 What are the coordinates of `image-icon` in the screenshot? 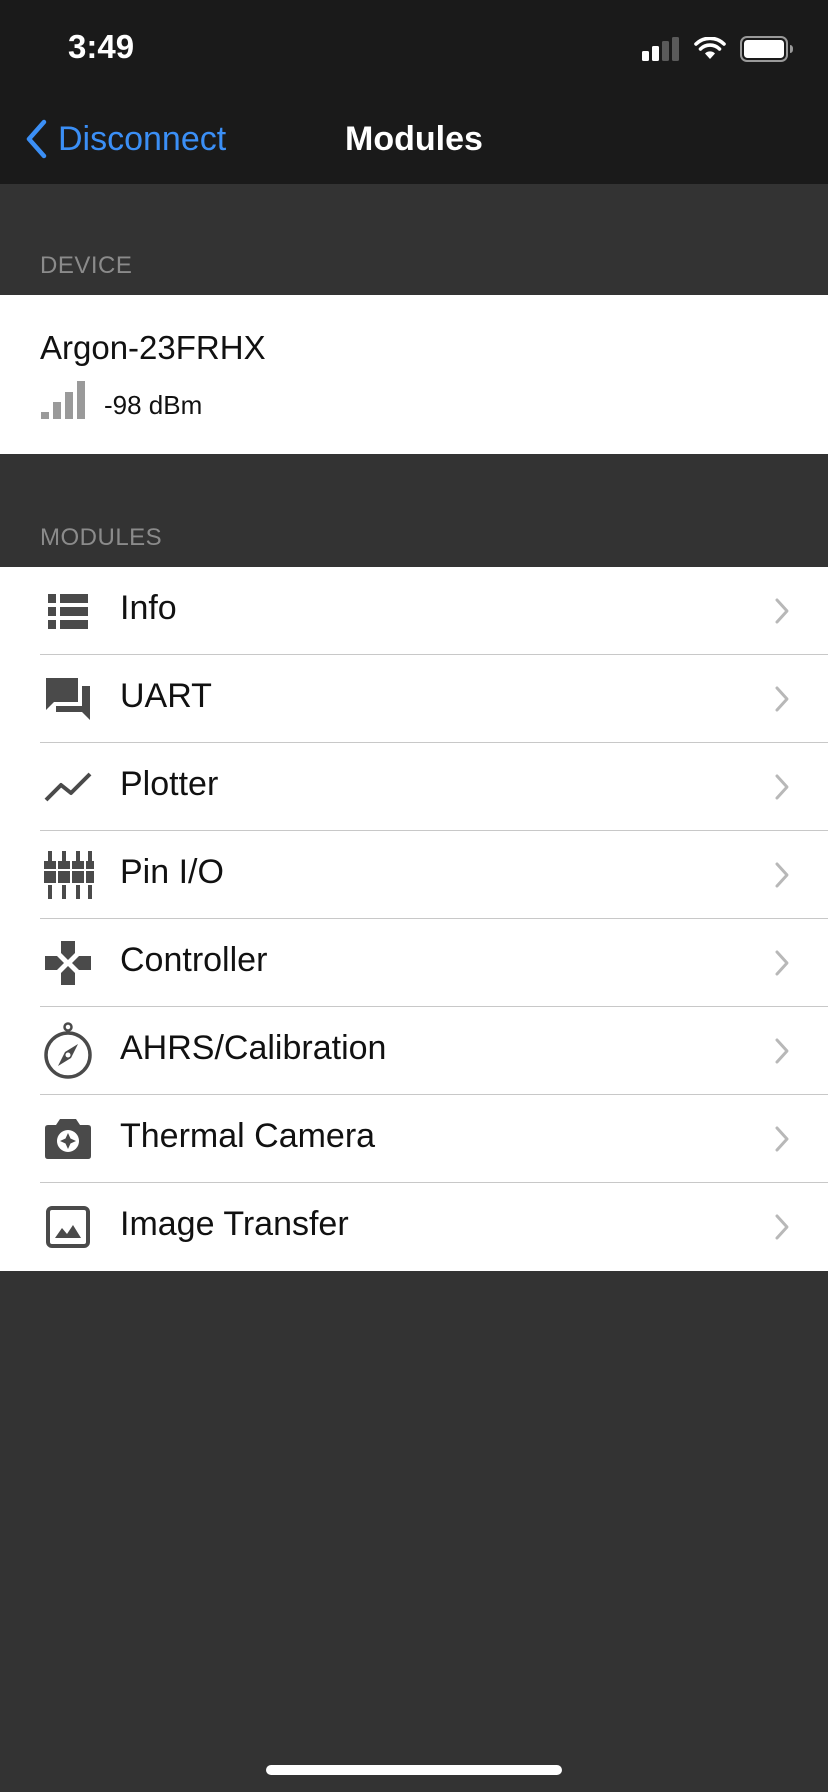 It's located at (68, 1227).